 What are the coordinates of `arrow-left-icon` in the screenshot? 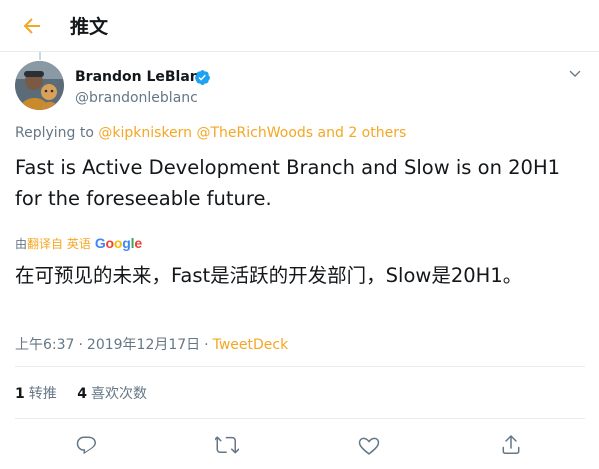 It's located at (31, 26).